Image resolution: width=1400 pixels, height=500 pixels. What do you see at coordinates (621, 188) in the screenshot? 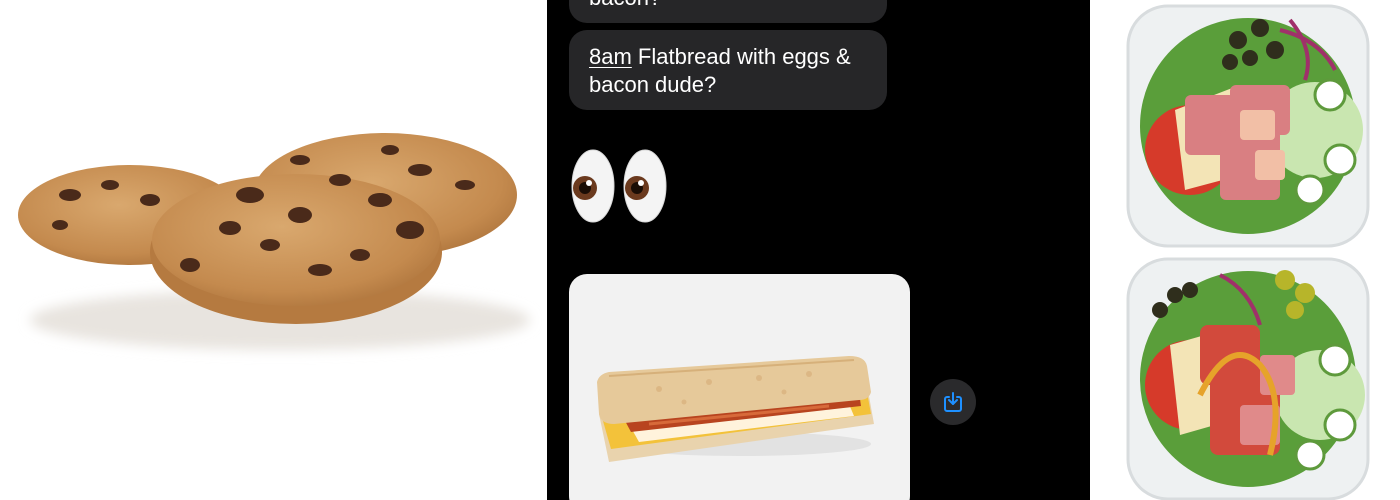
I see `eyes-emoji` at bounding box center [621, 188].